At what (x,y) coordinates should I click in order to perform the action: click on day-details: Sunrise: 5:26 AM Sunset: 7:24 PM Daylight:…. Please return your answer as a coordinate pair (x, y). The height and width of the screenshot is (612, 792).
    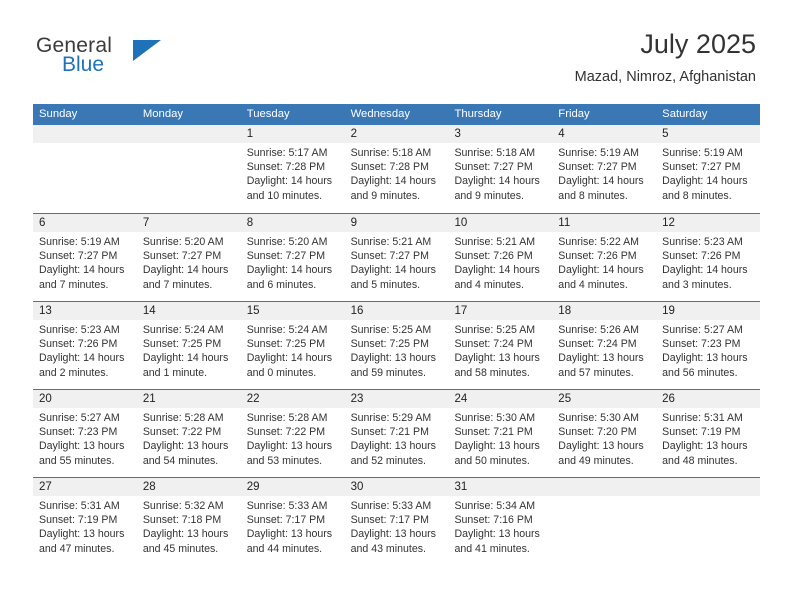
    Looking at the image, I should click on (604, 350).